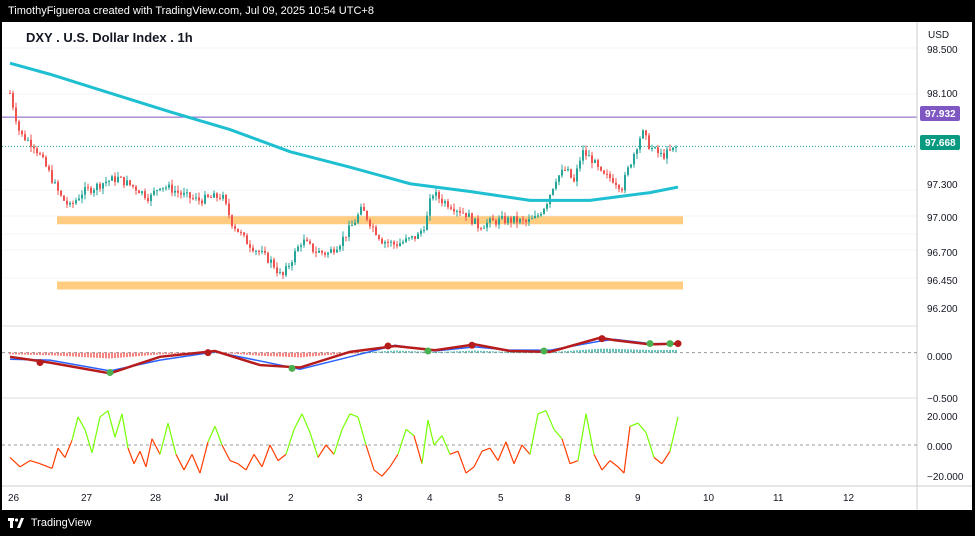 This screenshot has width=975, height=536. I want to click on price-tick: 97.000, so click(942, 218).